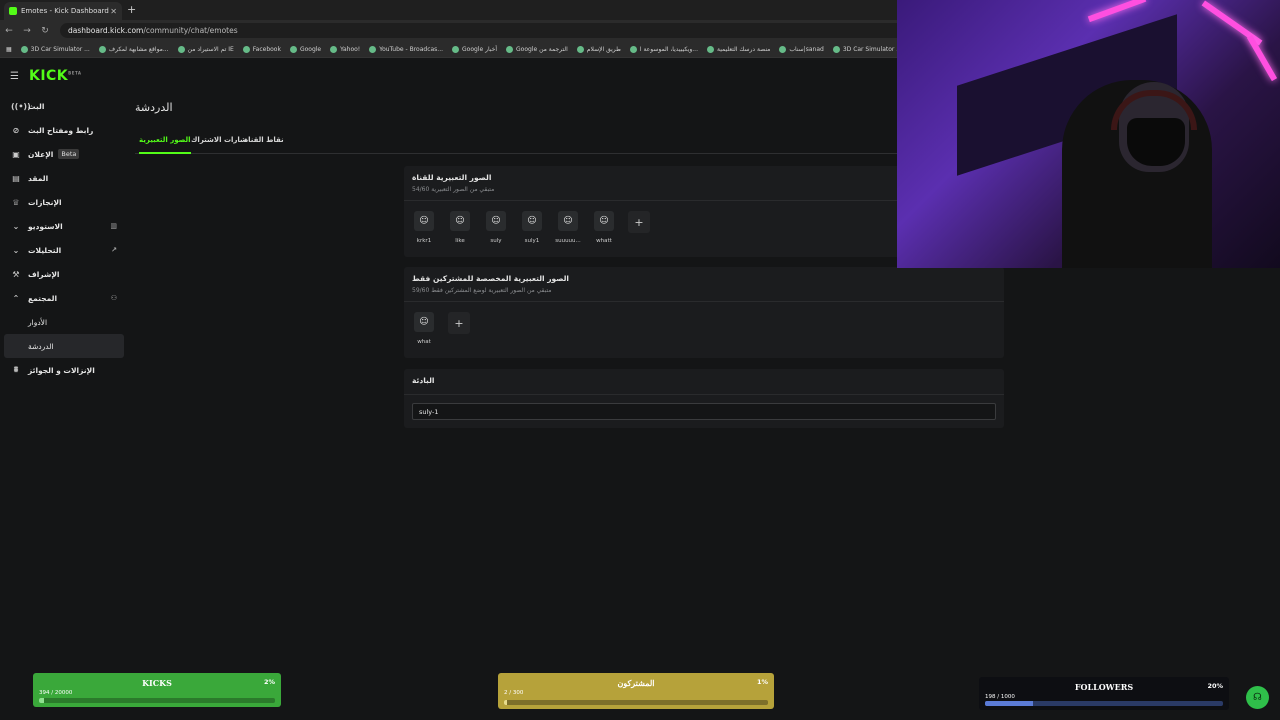 The width and height of the screenshot is (1280, 720). What do you see at coordinates (63, 11) in the screenshot?
I see `browser-tab: Emotes - Kick Dashboard ✕` at bounding box center [63, 11].